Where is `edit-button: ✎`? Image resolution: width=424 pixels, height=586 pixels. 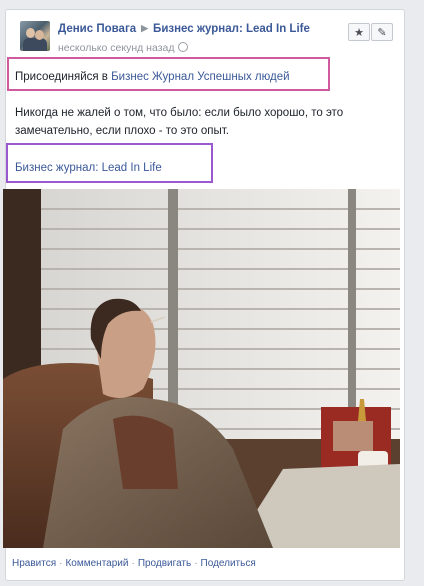
edit-button: ✎ is located at coordinates (382, 32).